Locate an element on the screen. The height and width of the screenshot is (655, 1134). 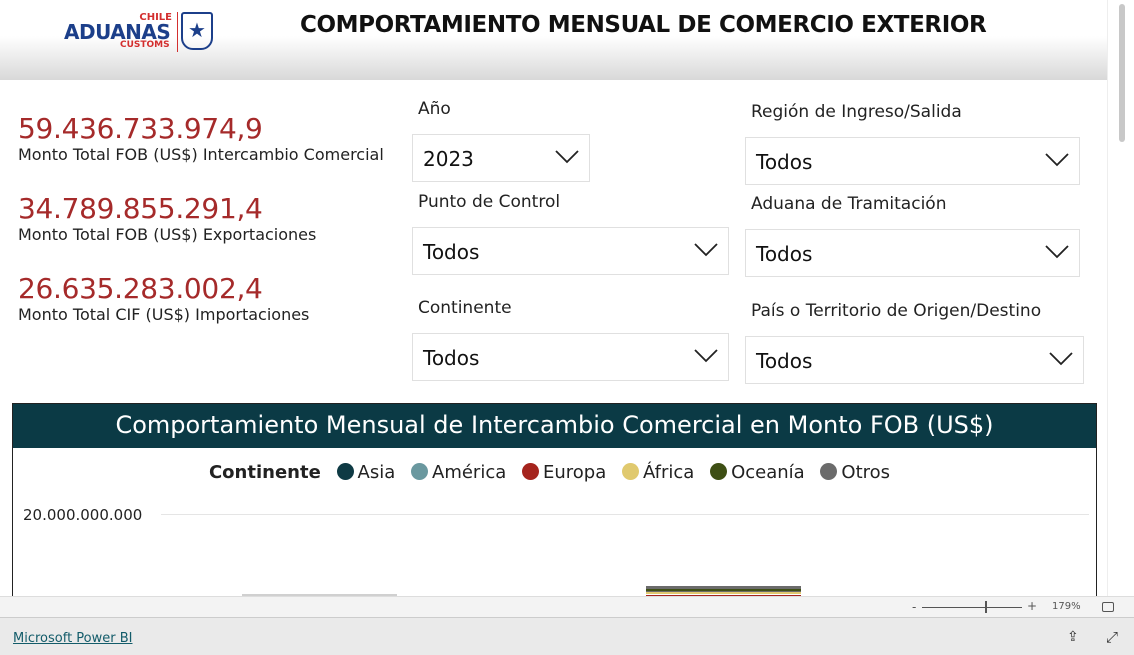
punto-dropdown: Todos is located at coordinates (570, 251).